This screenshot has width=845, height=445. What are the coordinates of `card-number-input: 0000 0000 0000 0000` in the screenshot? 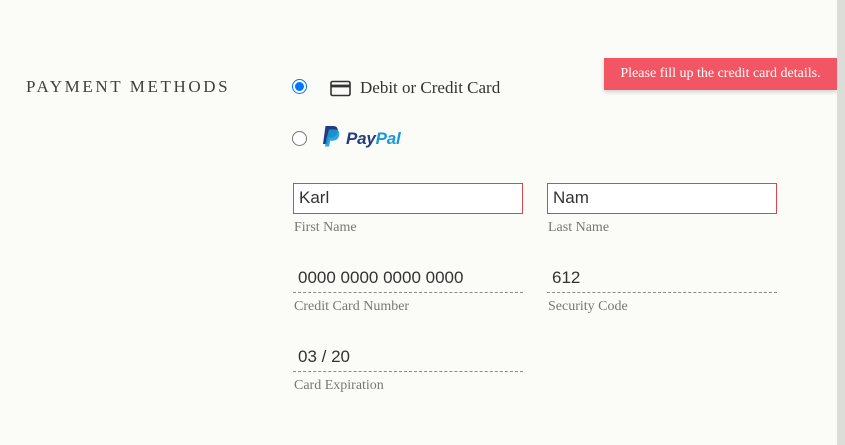 It's located at (408, 277).